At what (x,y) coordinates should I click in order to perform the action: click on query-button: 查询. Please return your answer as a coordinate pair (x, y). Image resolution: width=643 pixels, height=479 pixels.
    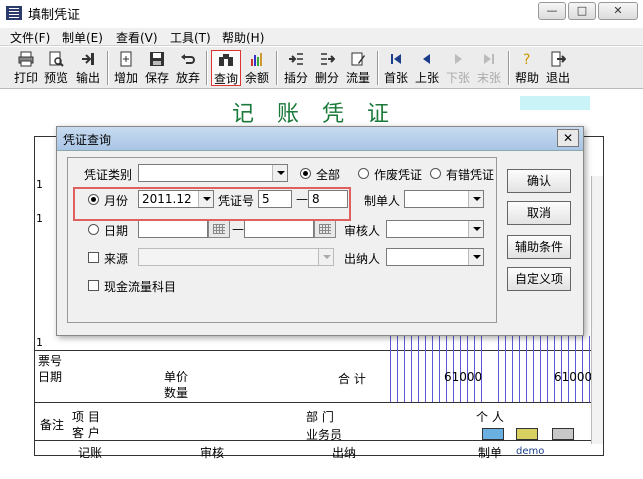
    Looking at the image, I should click on (226, 68).